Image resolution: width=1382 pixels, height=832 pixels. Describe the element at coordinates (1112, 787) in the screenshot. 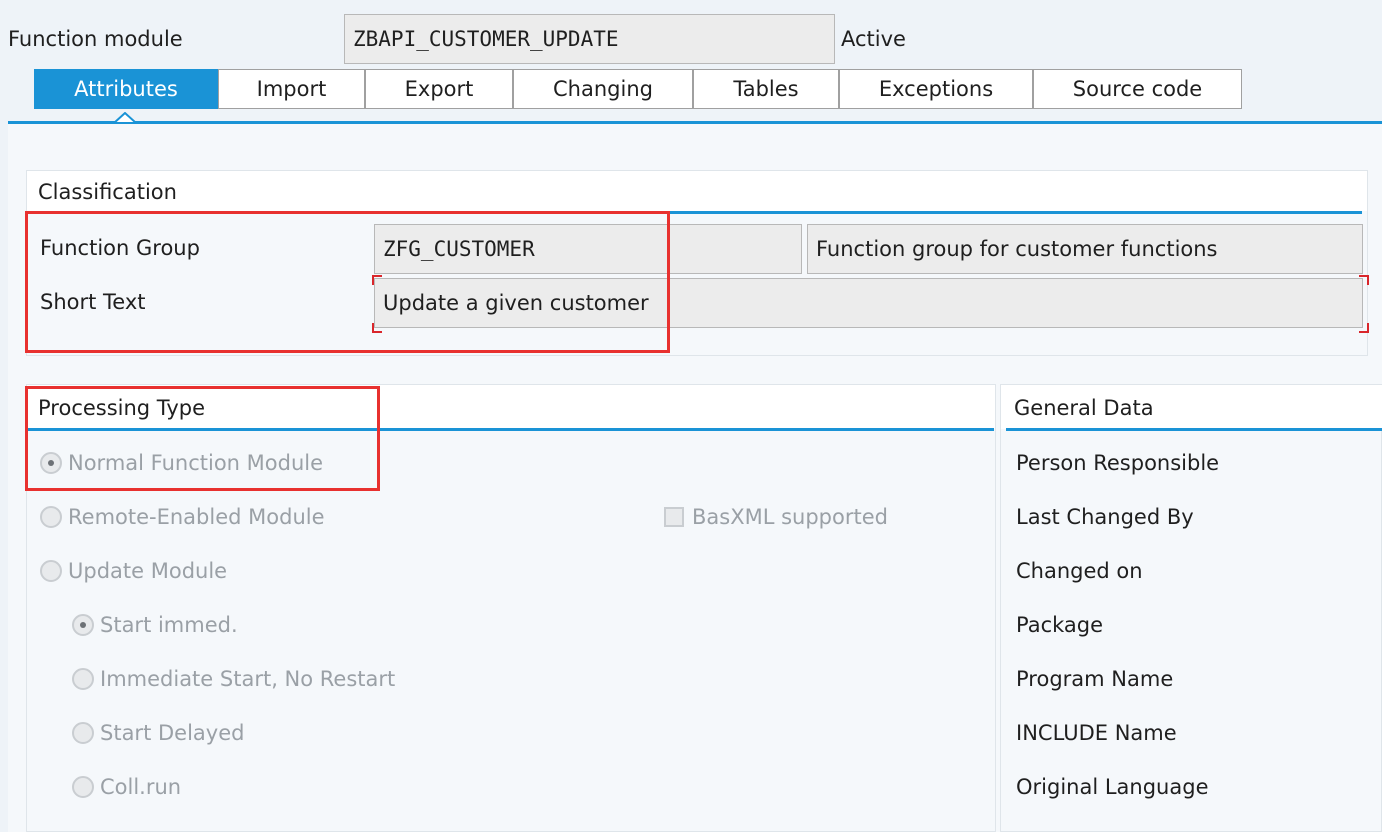

I see `original-language-label: Original Language` at that location.